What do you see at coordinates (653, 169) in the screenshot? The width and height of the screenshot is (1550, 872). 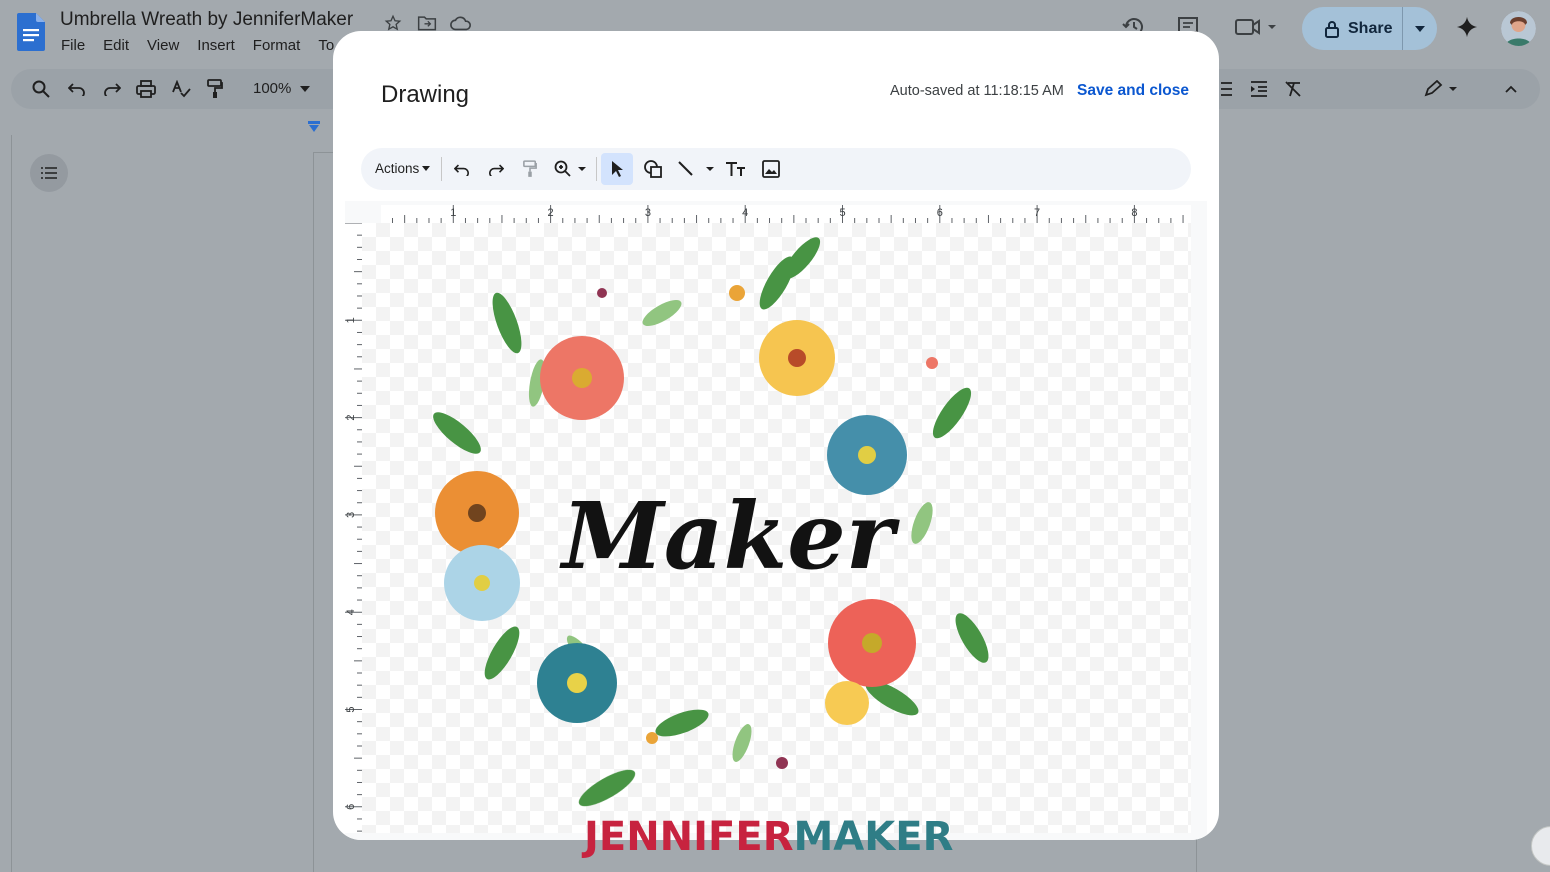 I see `shape-tool-icon` at bounding box center [653, 169].